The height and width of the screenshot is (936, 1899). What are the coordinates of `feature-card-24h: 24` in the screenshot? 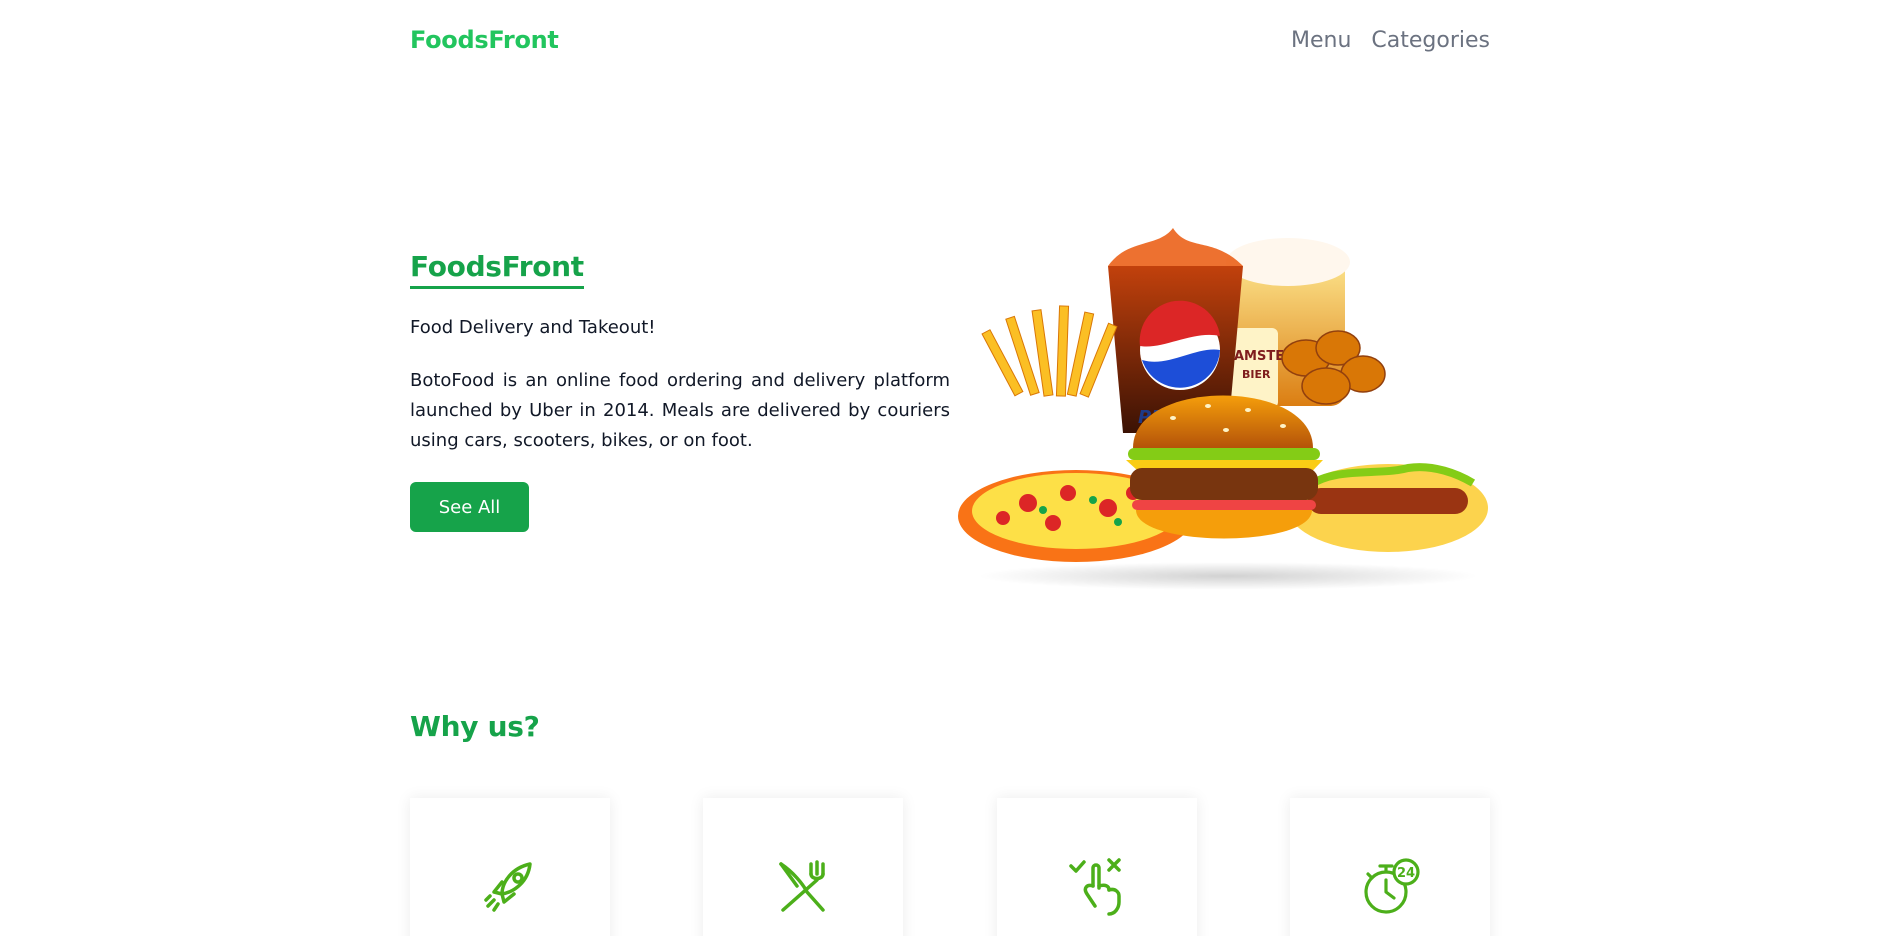 It's located at (1390, 867).